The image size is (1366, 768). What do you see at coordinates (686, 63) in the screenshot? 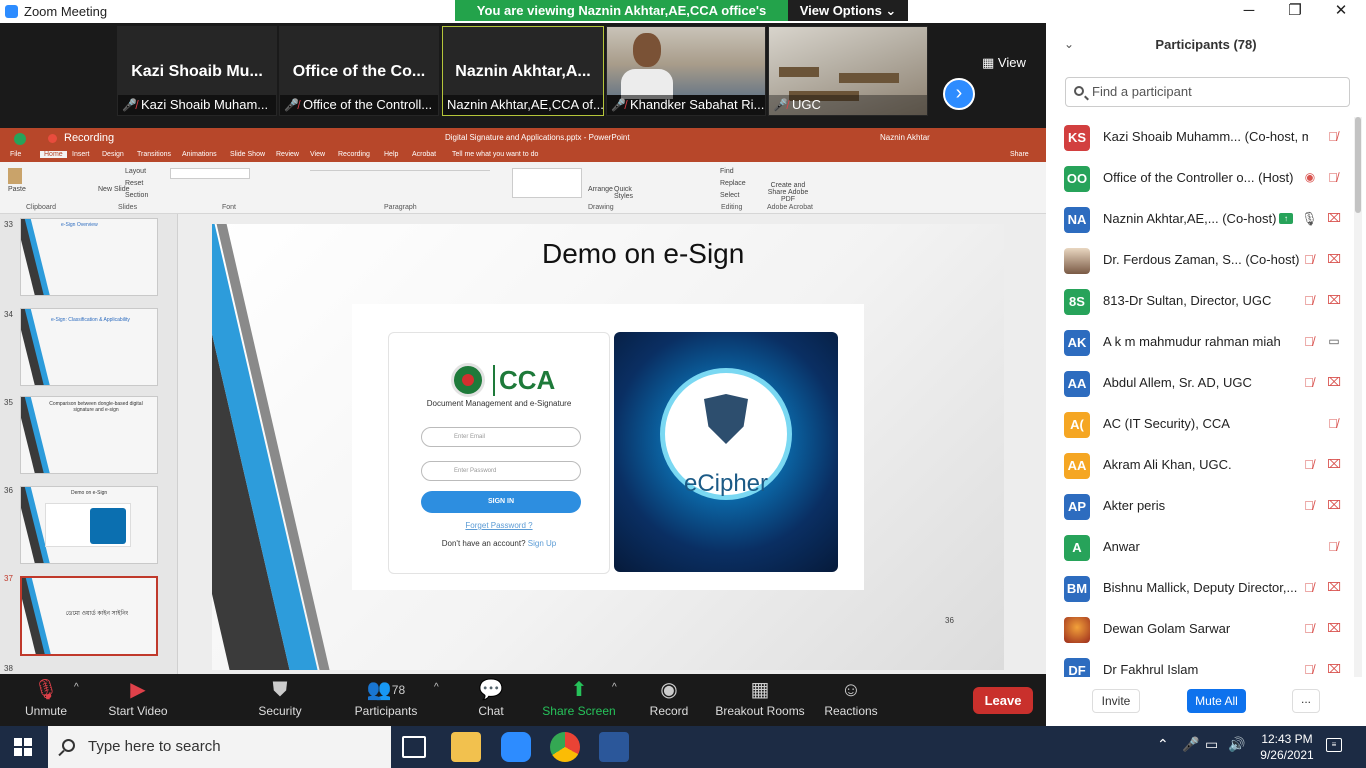
I see `participant-video` at bounding box center [686, 63].